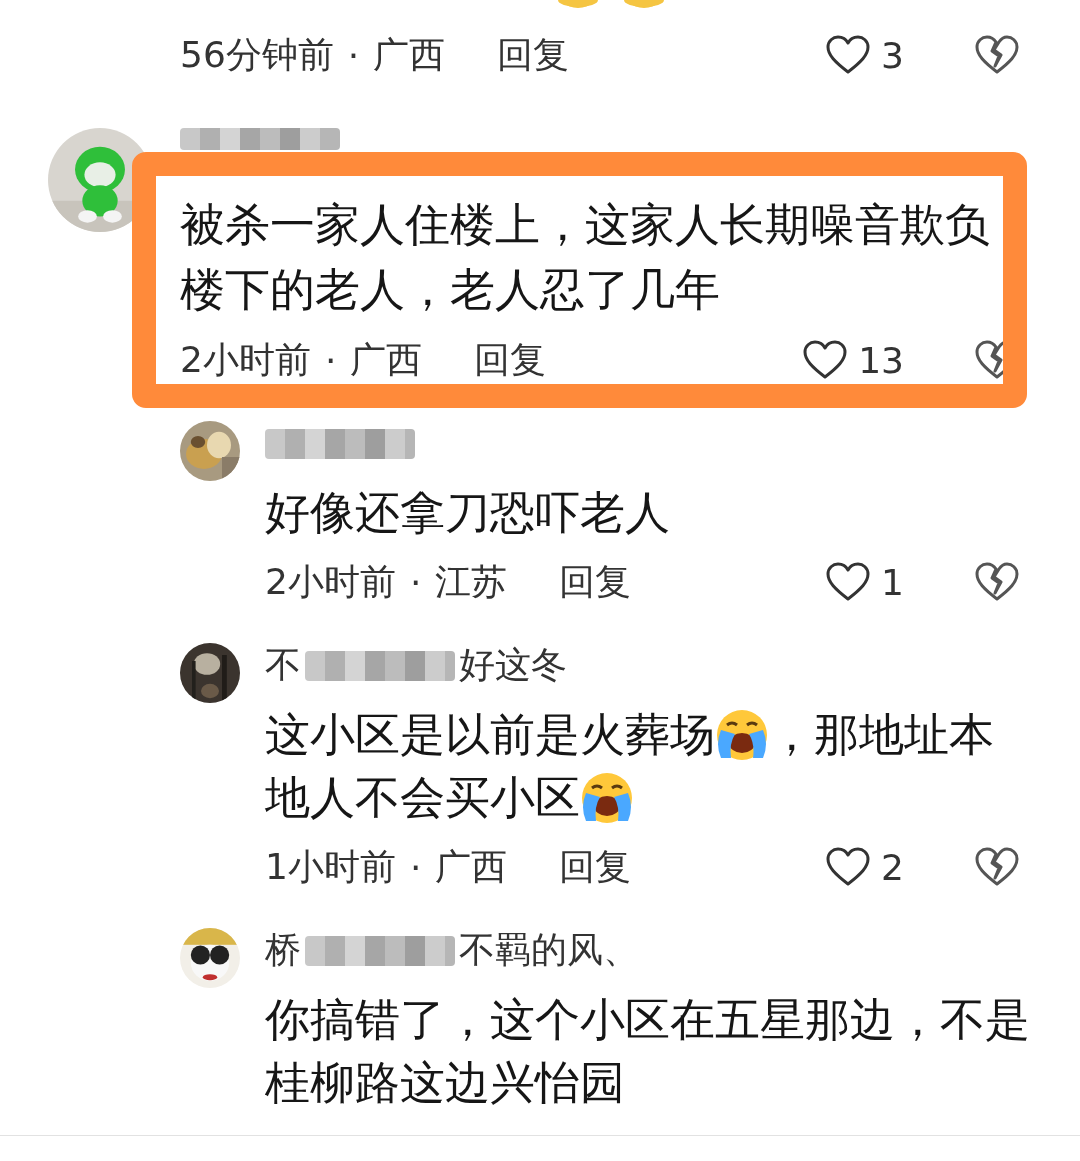  What do you see at coordinates (549, 950) in the screenshot?
I see `user-name: 不羁的风、` at bounding box center [549, 950].